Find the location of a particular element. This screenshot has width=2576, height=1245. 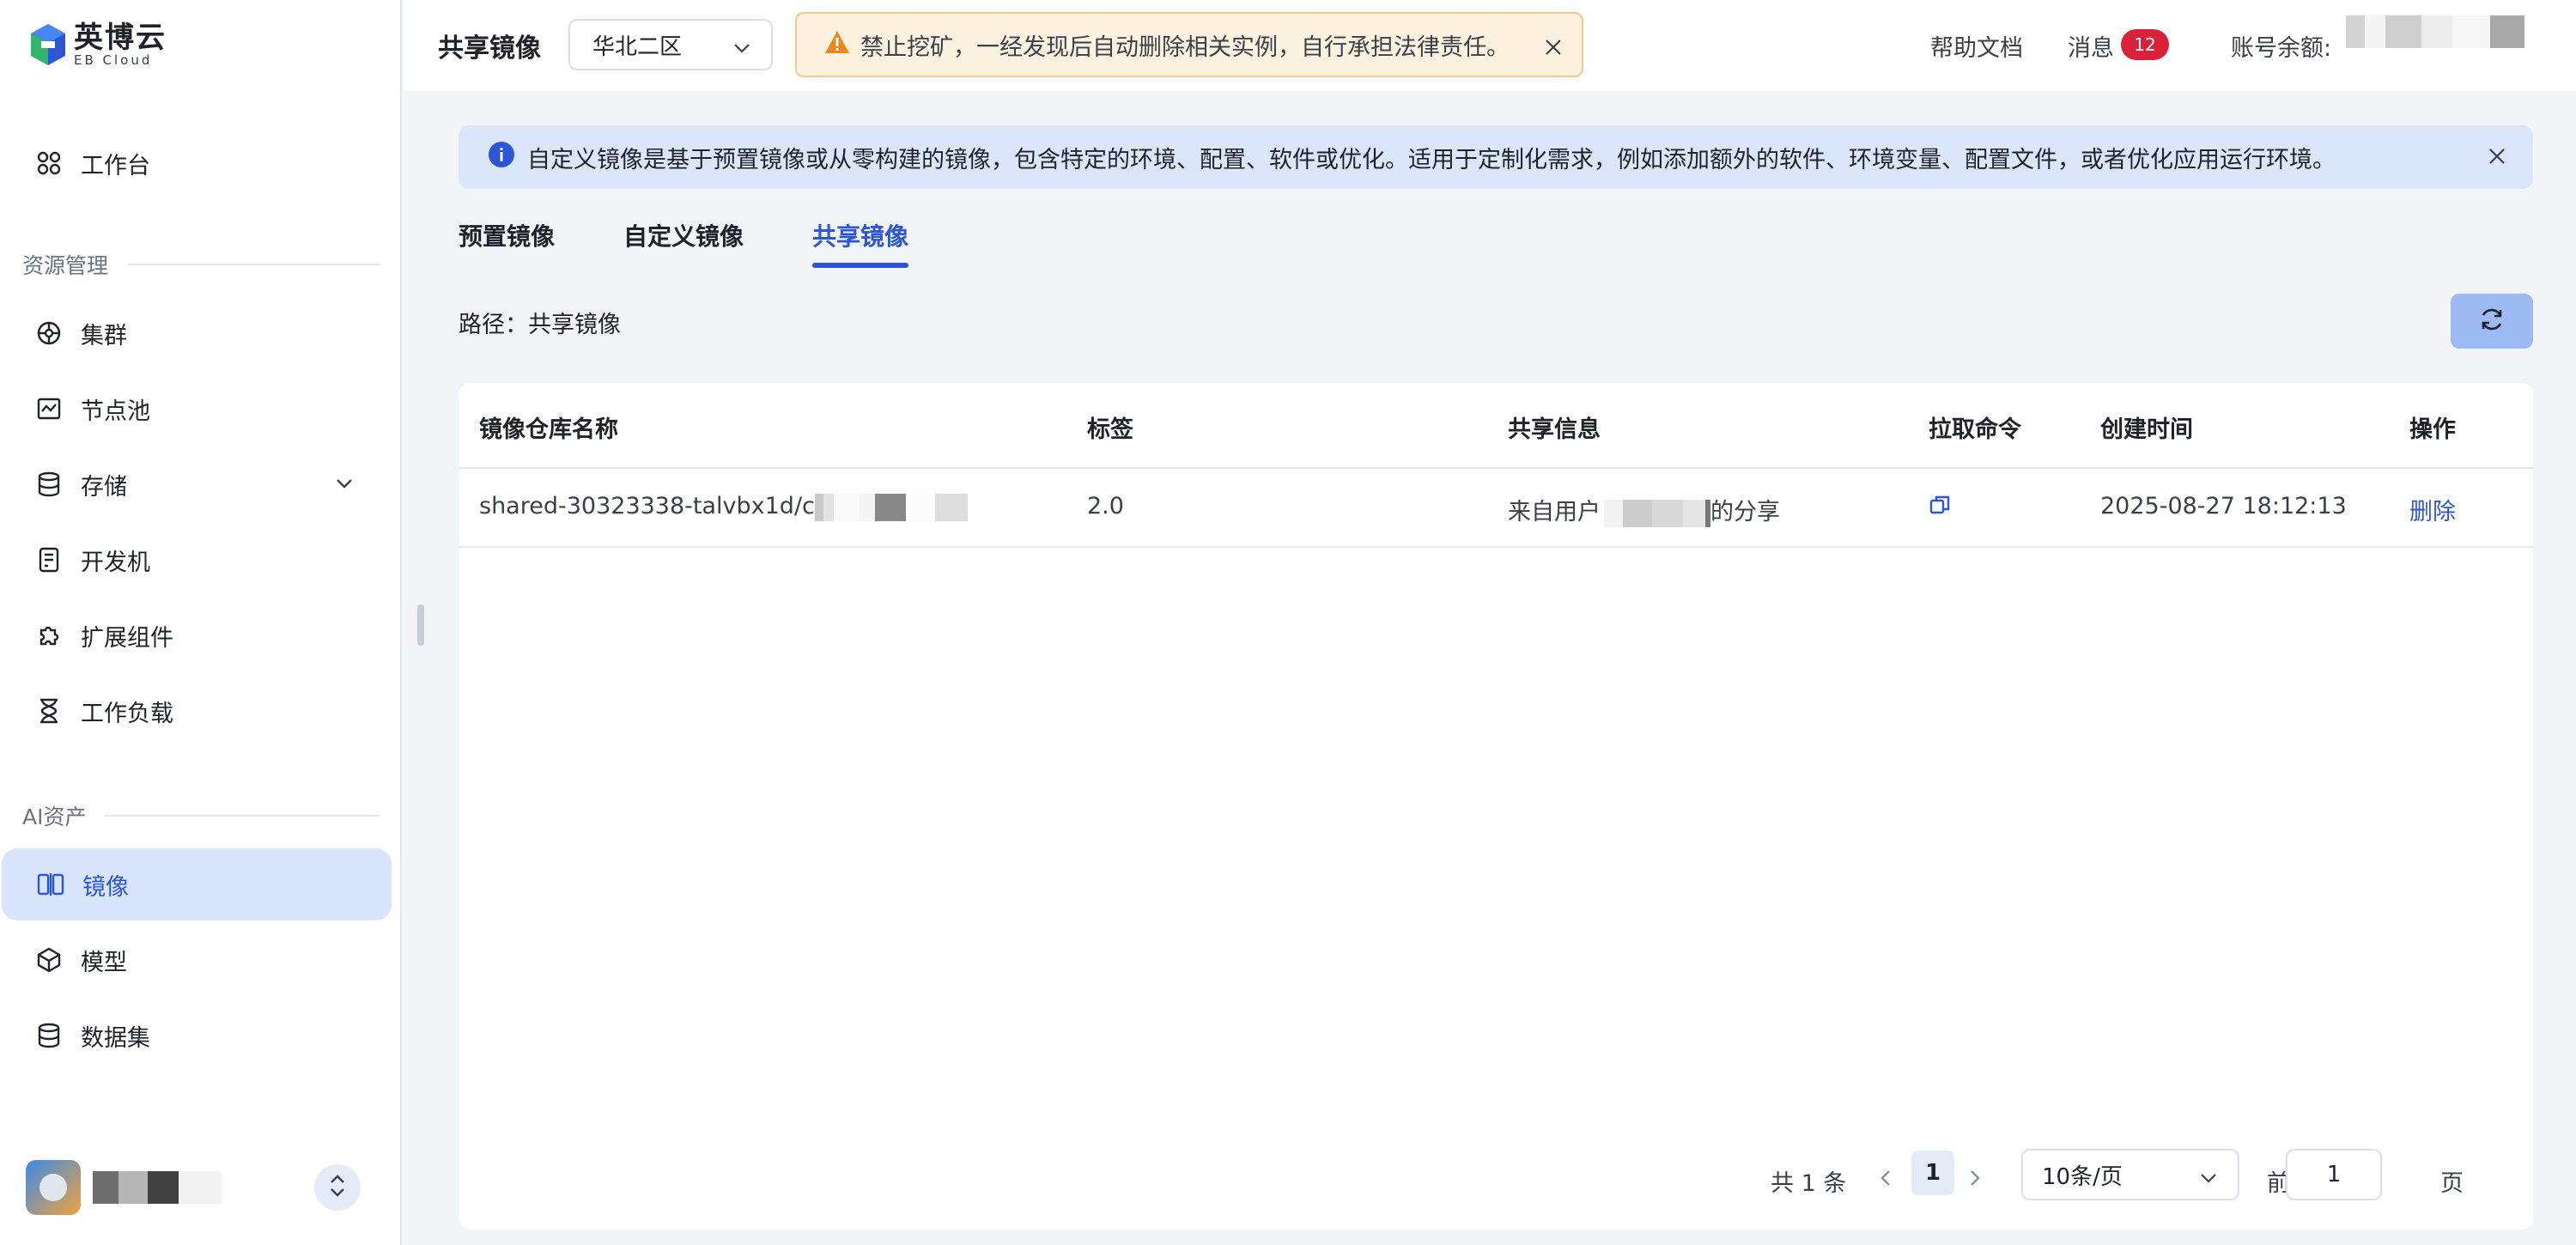

prev-page-button is located at coordinates (1886, 1180).